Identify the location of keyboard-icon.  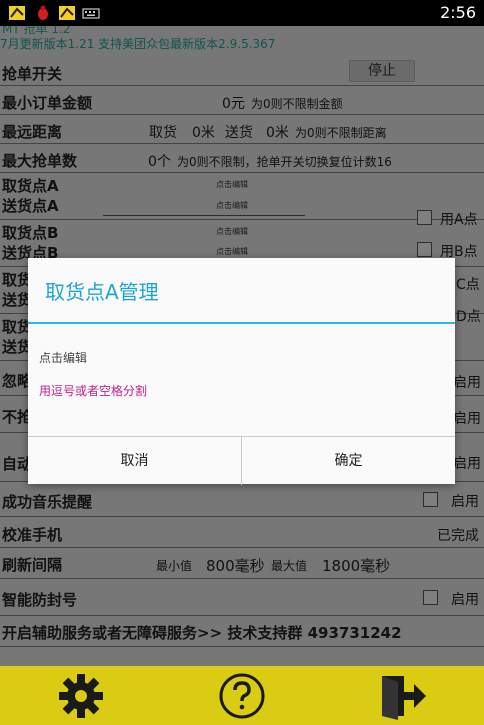
(91, 13).